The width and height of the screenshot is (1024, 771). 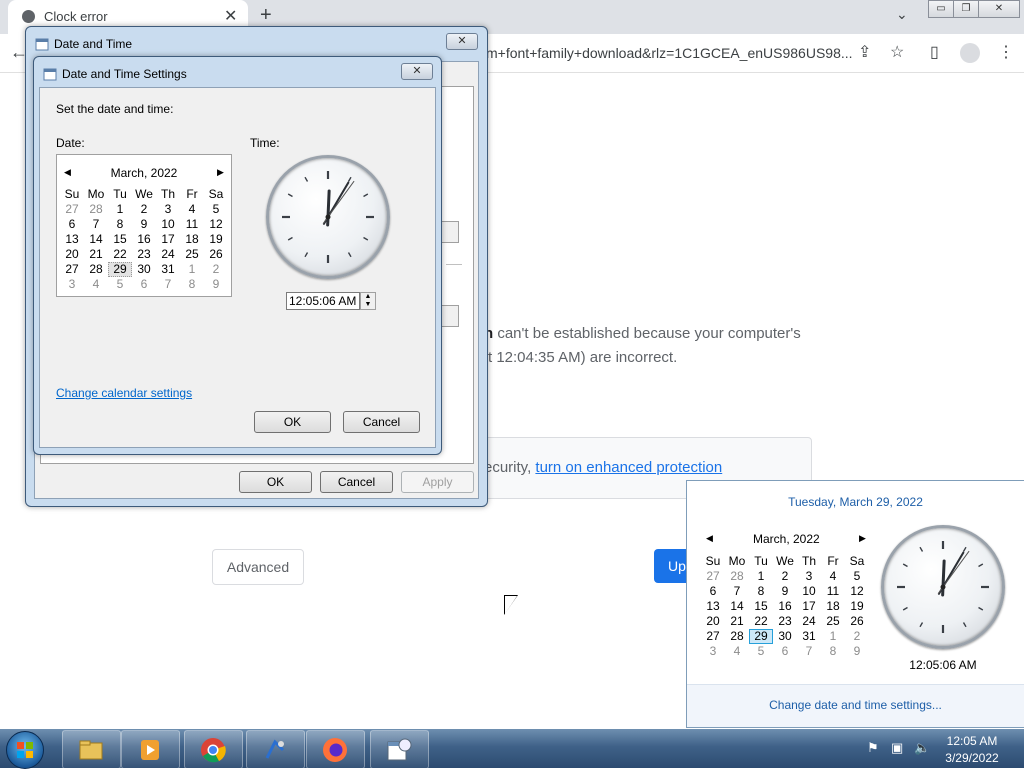 I want to click on change-button-edge, so click(x=450, y=232).